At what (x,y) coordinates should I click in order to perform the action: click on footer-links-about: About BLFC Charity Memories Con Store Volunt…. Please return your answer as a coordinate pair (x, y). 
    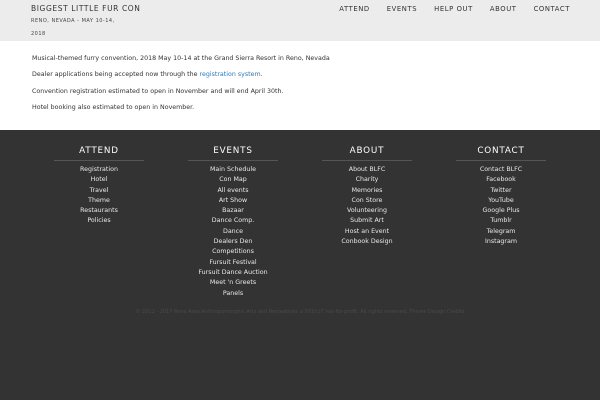
    Looking at the image, I should click on (367, 206).